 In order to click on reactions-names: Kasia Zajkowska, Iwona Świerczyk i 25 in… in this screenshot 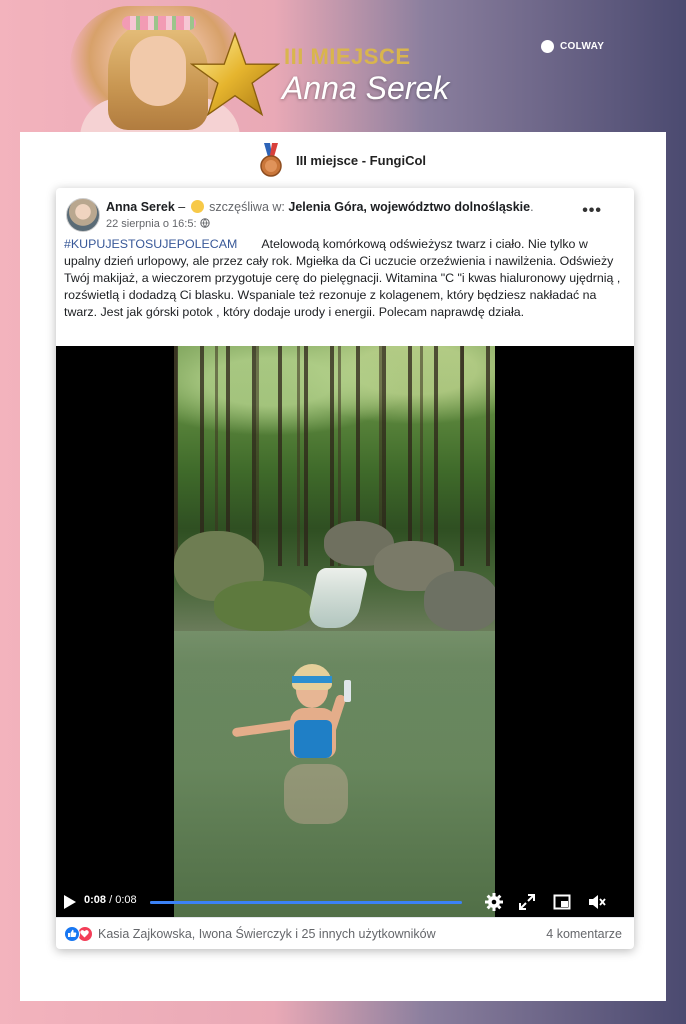, I will do `click(267, 934)`.